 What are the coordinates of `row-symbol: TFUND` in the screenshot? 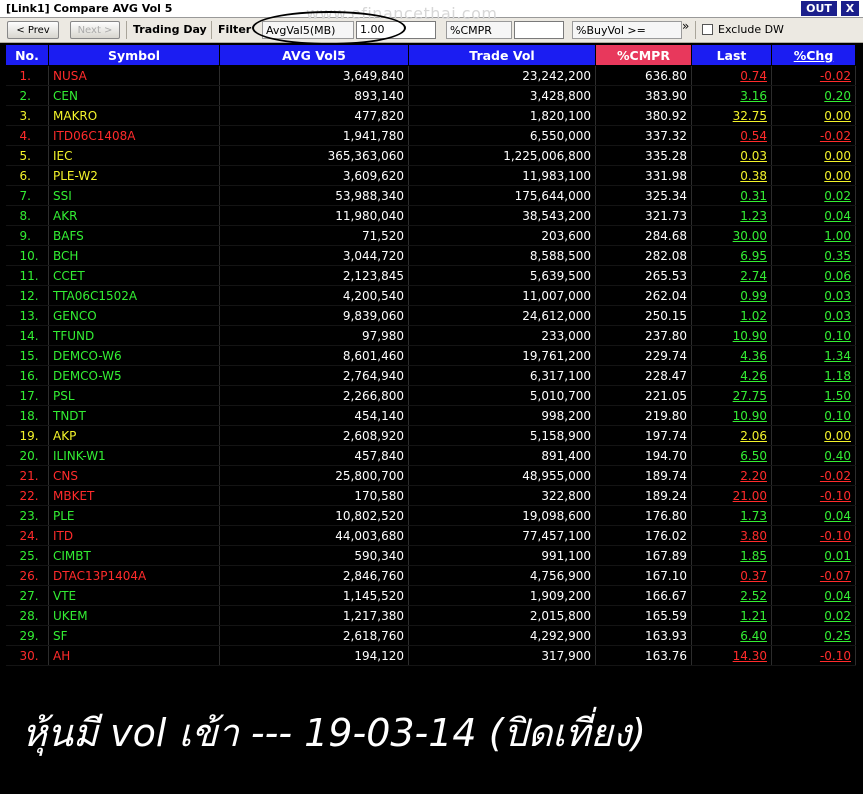 It's located at (134, 335).